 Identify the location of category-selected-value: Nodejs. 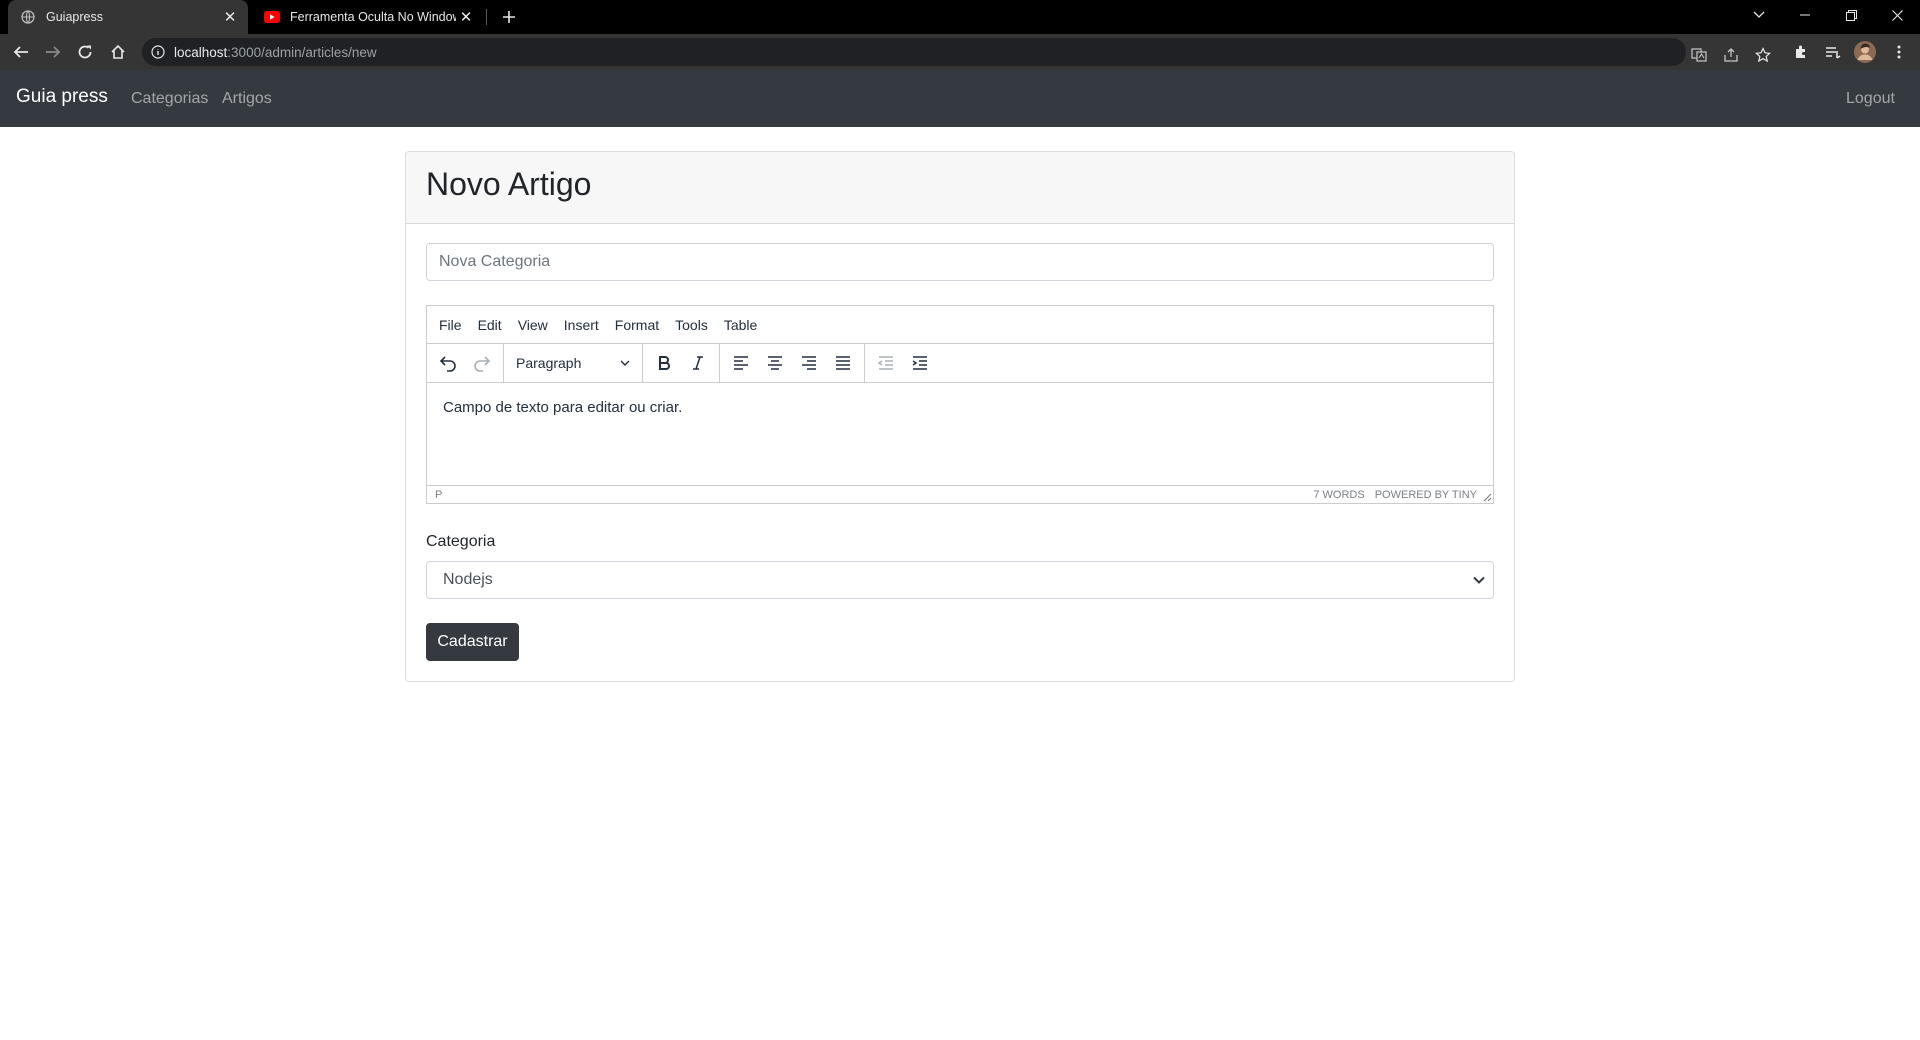
(468, 579).